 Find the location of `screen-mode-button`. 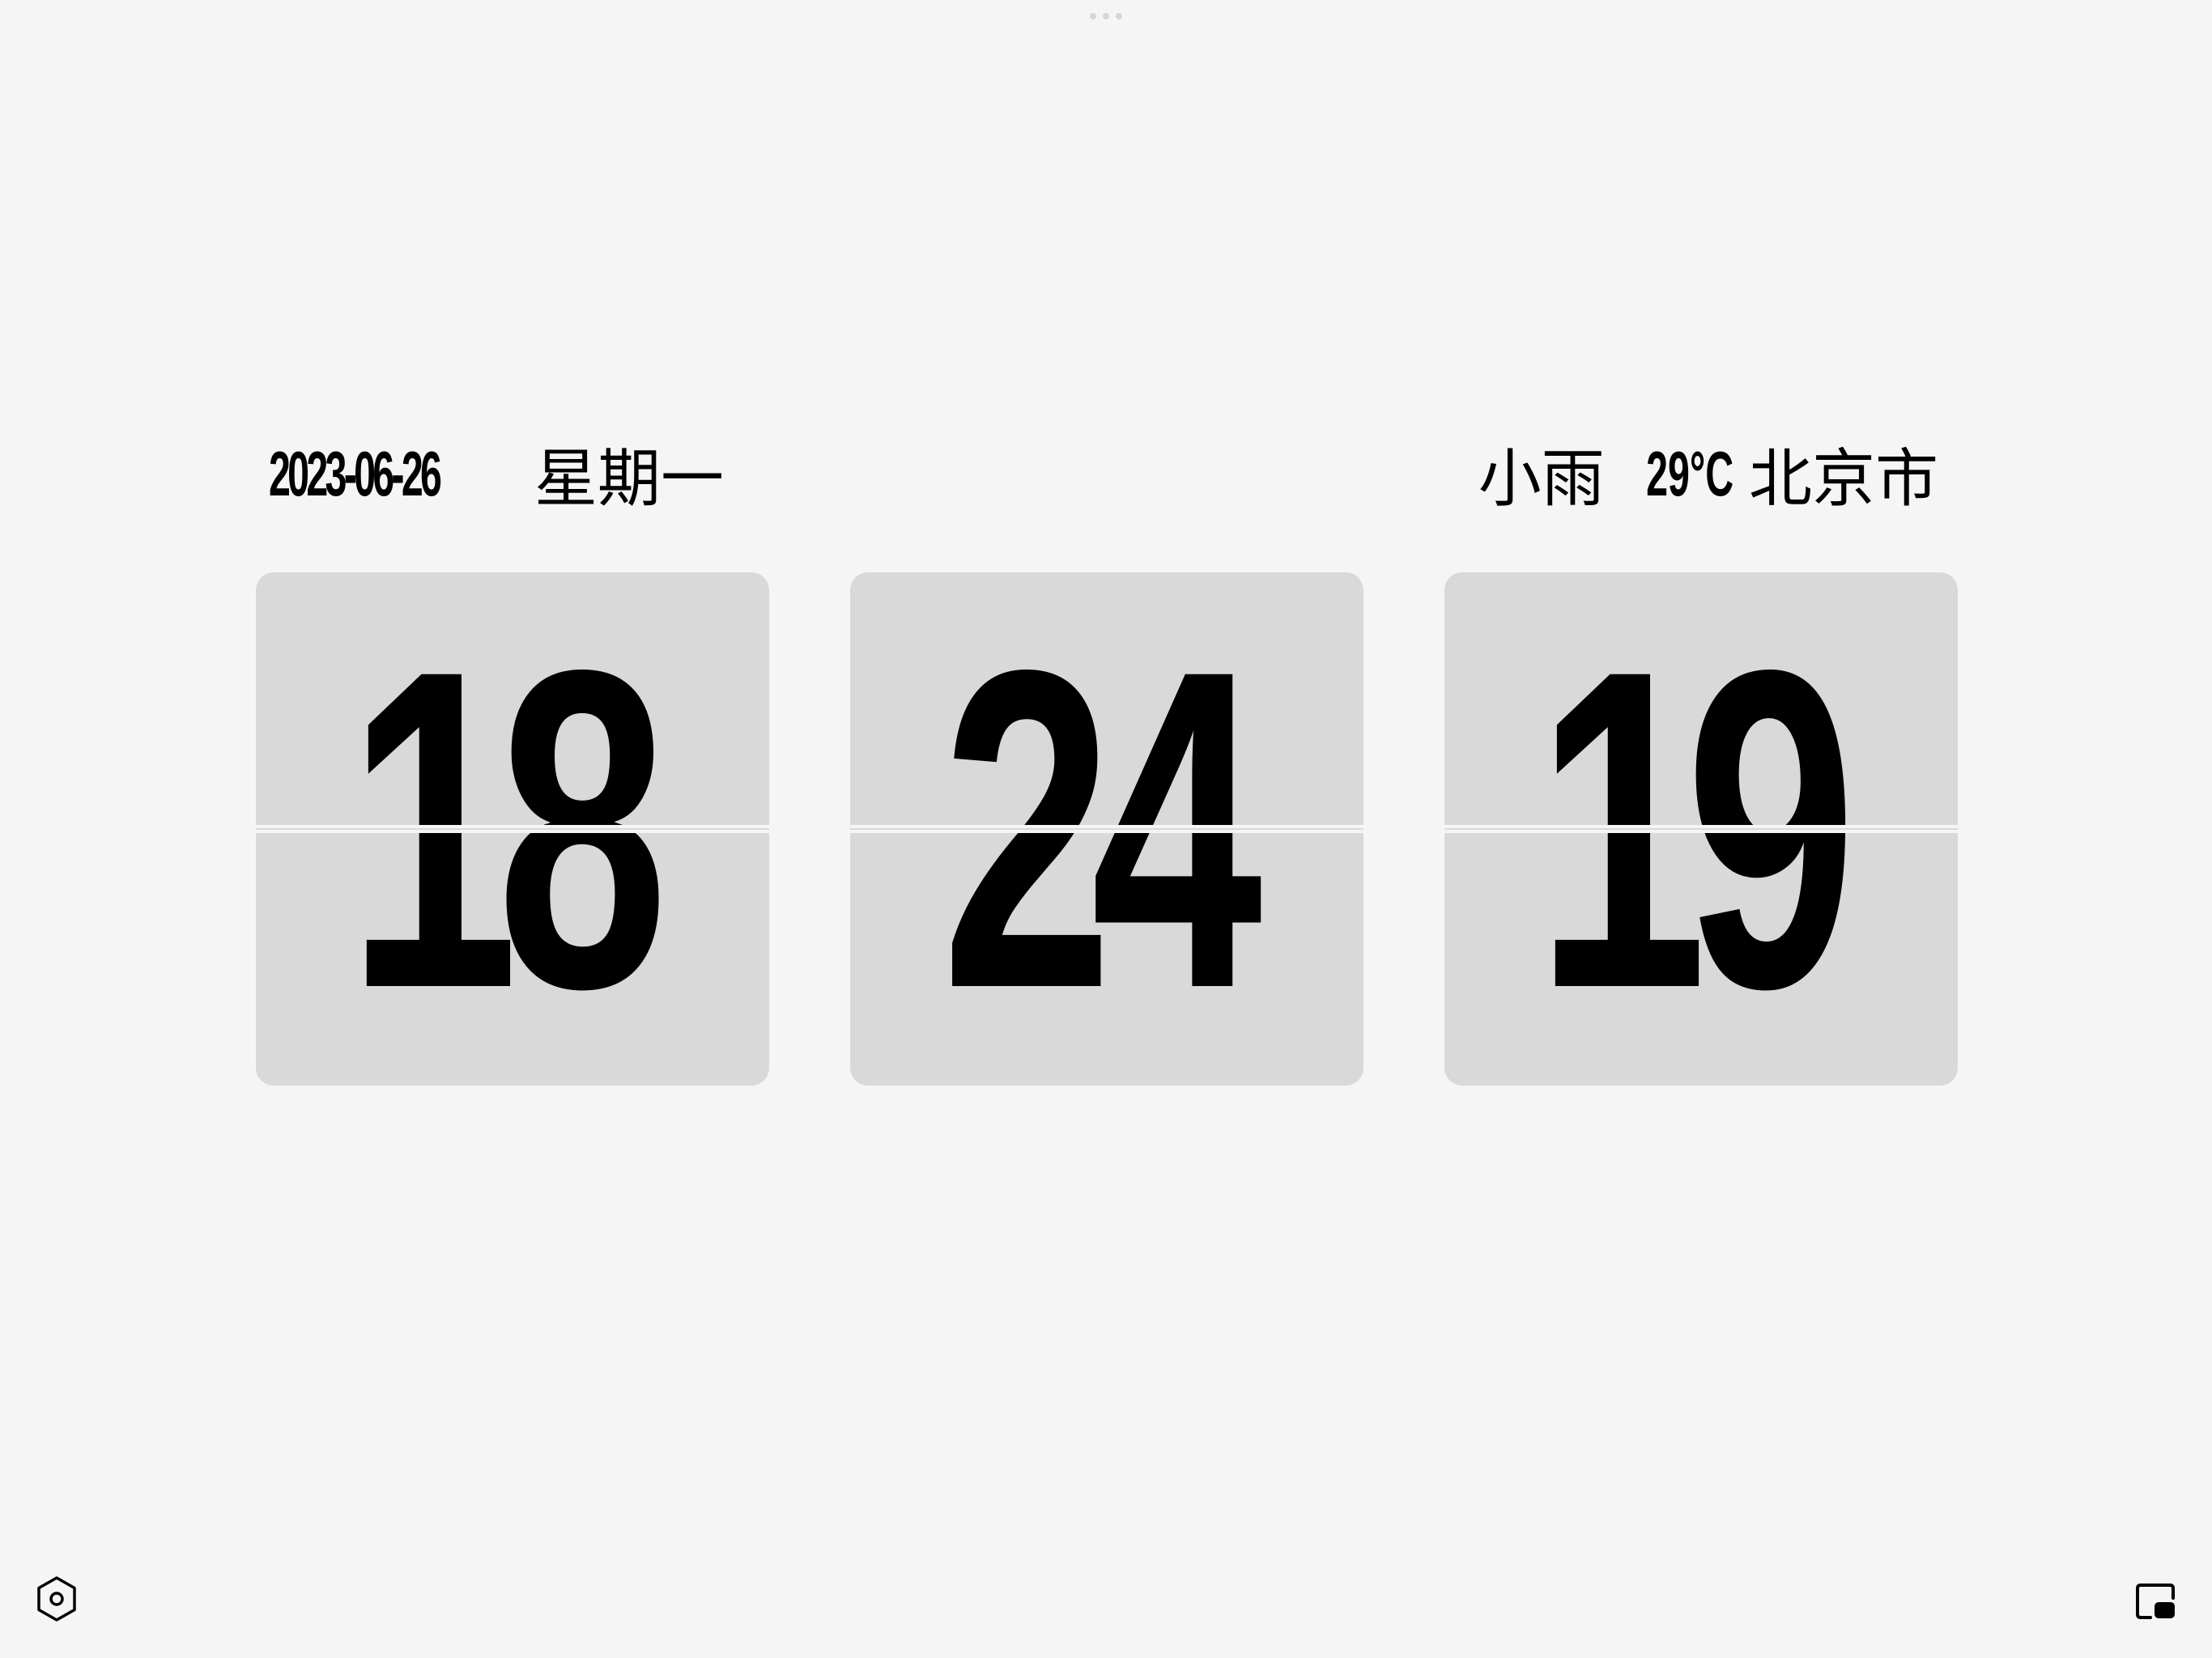

screen-mode-button is located at coordinates (2155, 1601).